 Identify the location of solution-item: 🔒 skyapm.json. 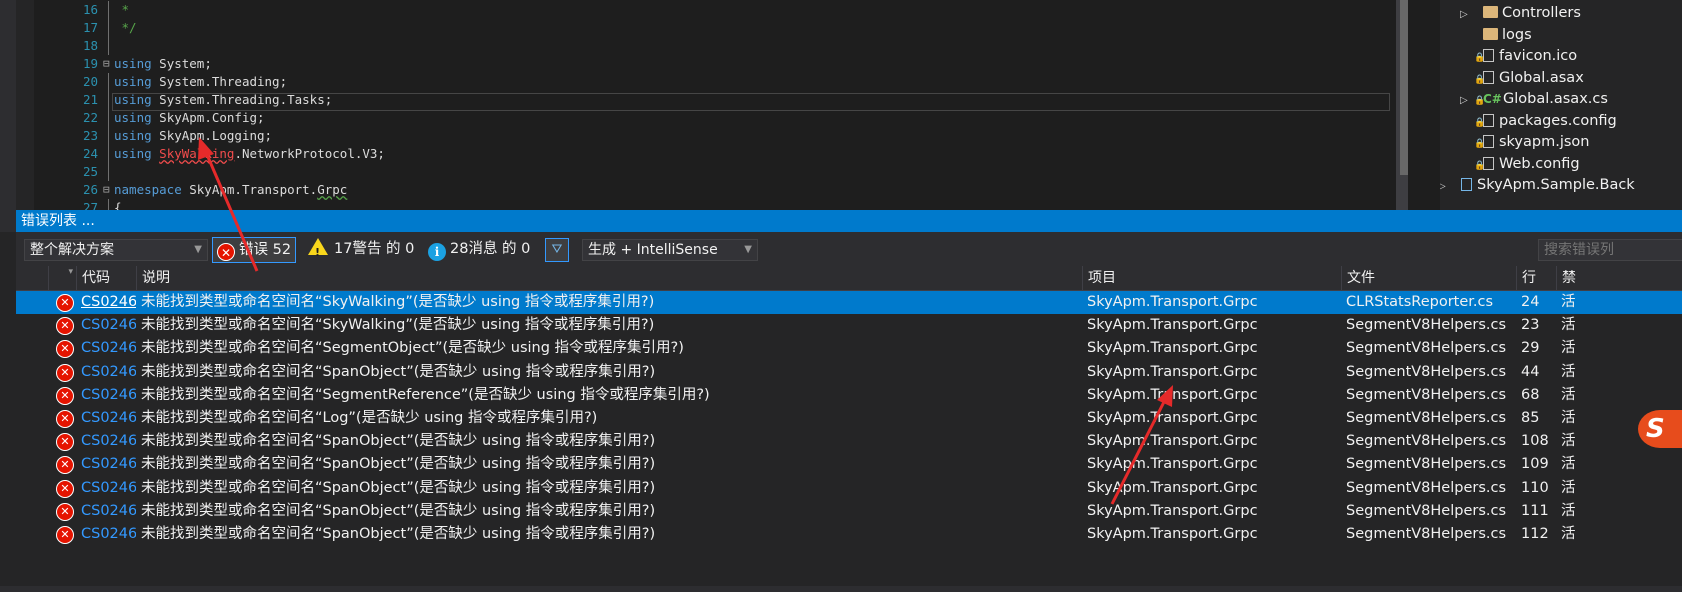
(1524, 142).